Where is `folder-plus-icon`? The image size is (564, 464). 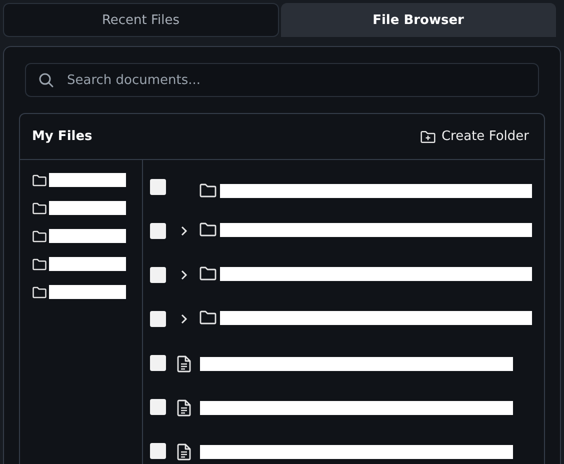
folder-plus-icon is located at coordinates (428, 137).